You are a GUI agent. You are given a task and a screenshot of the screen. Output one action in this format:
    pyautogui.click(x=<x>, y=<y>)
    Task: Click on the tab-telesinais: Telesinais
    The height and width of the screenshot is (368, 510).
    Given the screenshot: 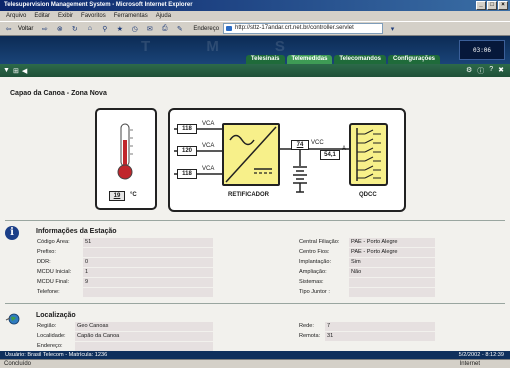 What is the action you would take?
    pyautogui.click(x=265, y=59)
    